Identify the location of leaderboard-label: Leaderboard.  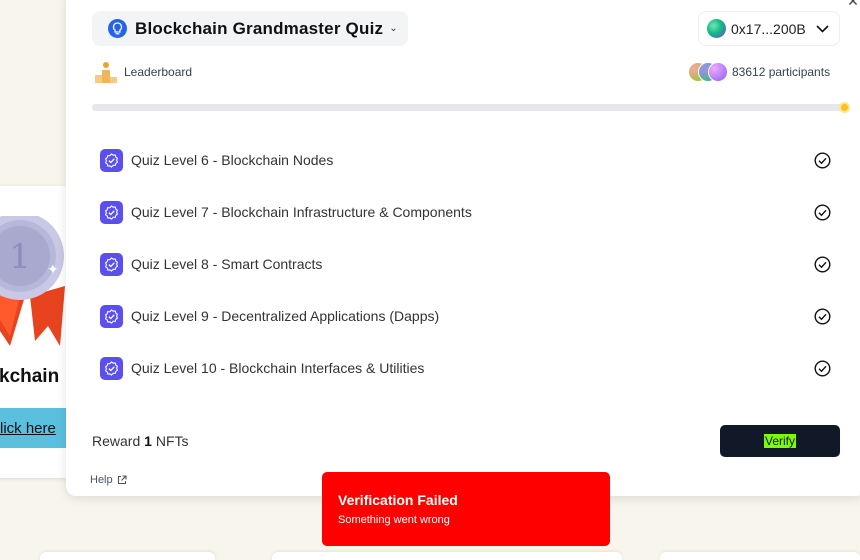
(158, 72).